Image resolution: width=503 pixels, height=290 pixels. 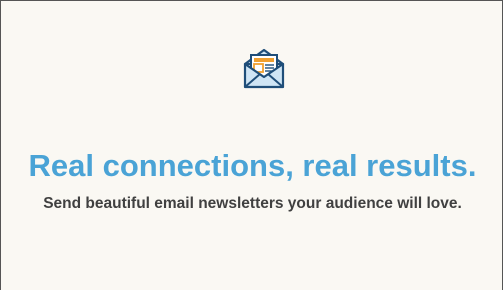 What do you see at coordinates (264, 68) in the screenshot?
I see `open-envelope-newsletter-icon` at bounding box center [264, 68].